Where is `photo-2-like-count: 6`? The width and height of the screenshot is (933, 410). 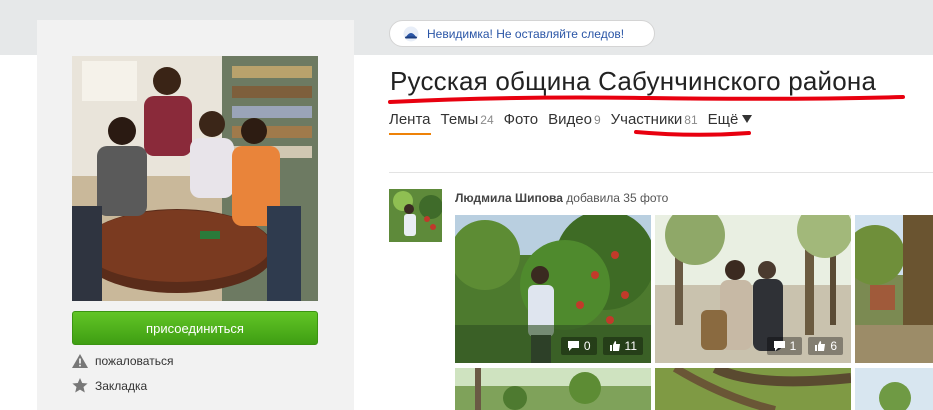
photo-2-like-count: 6 is located at coordinates (833, 346).